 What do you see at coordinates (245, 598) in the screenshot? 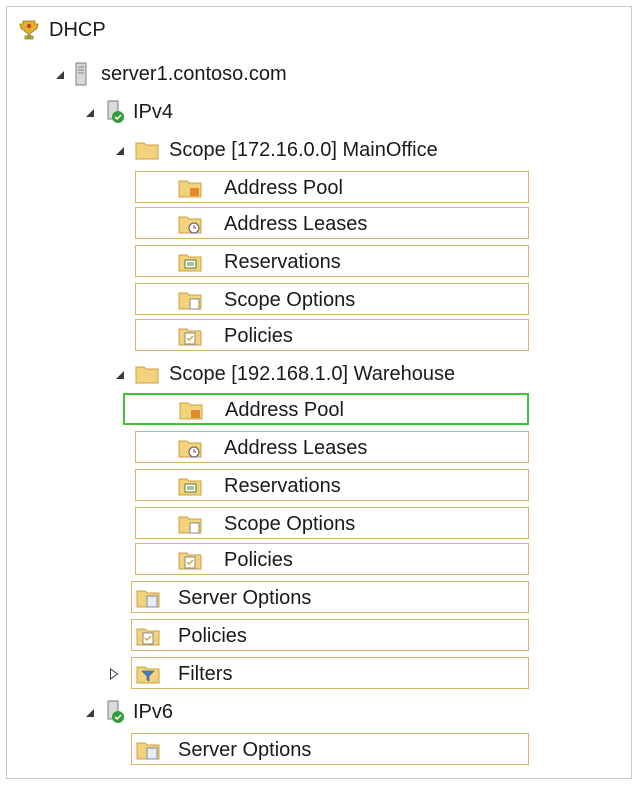
I see `tree-label-ipv4-server-options: Server Options` at bounding box center [245, 598].